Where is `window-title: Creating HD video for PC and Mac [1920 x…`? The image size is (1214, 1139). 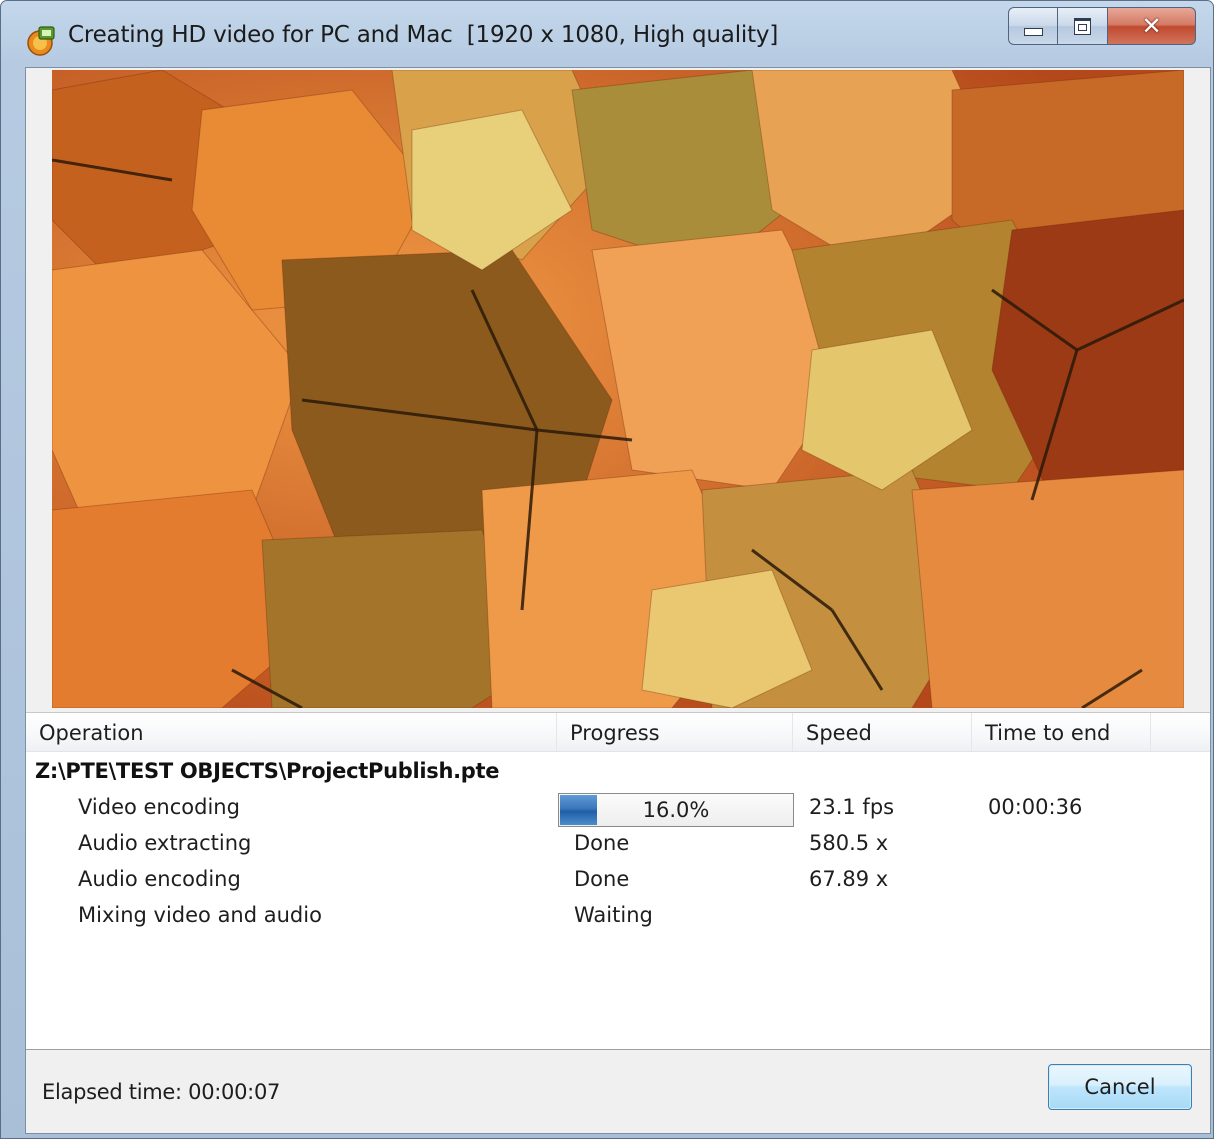
window-title: Creating HD video for PC and Mac [1920 x… is located at coordinates (423, 35).